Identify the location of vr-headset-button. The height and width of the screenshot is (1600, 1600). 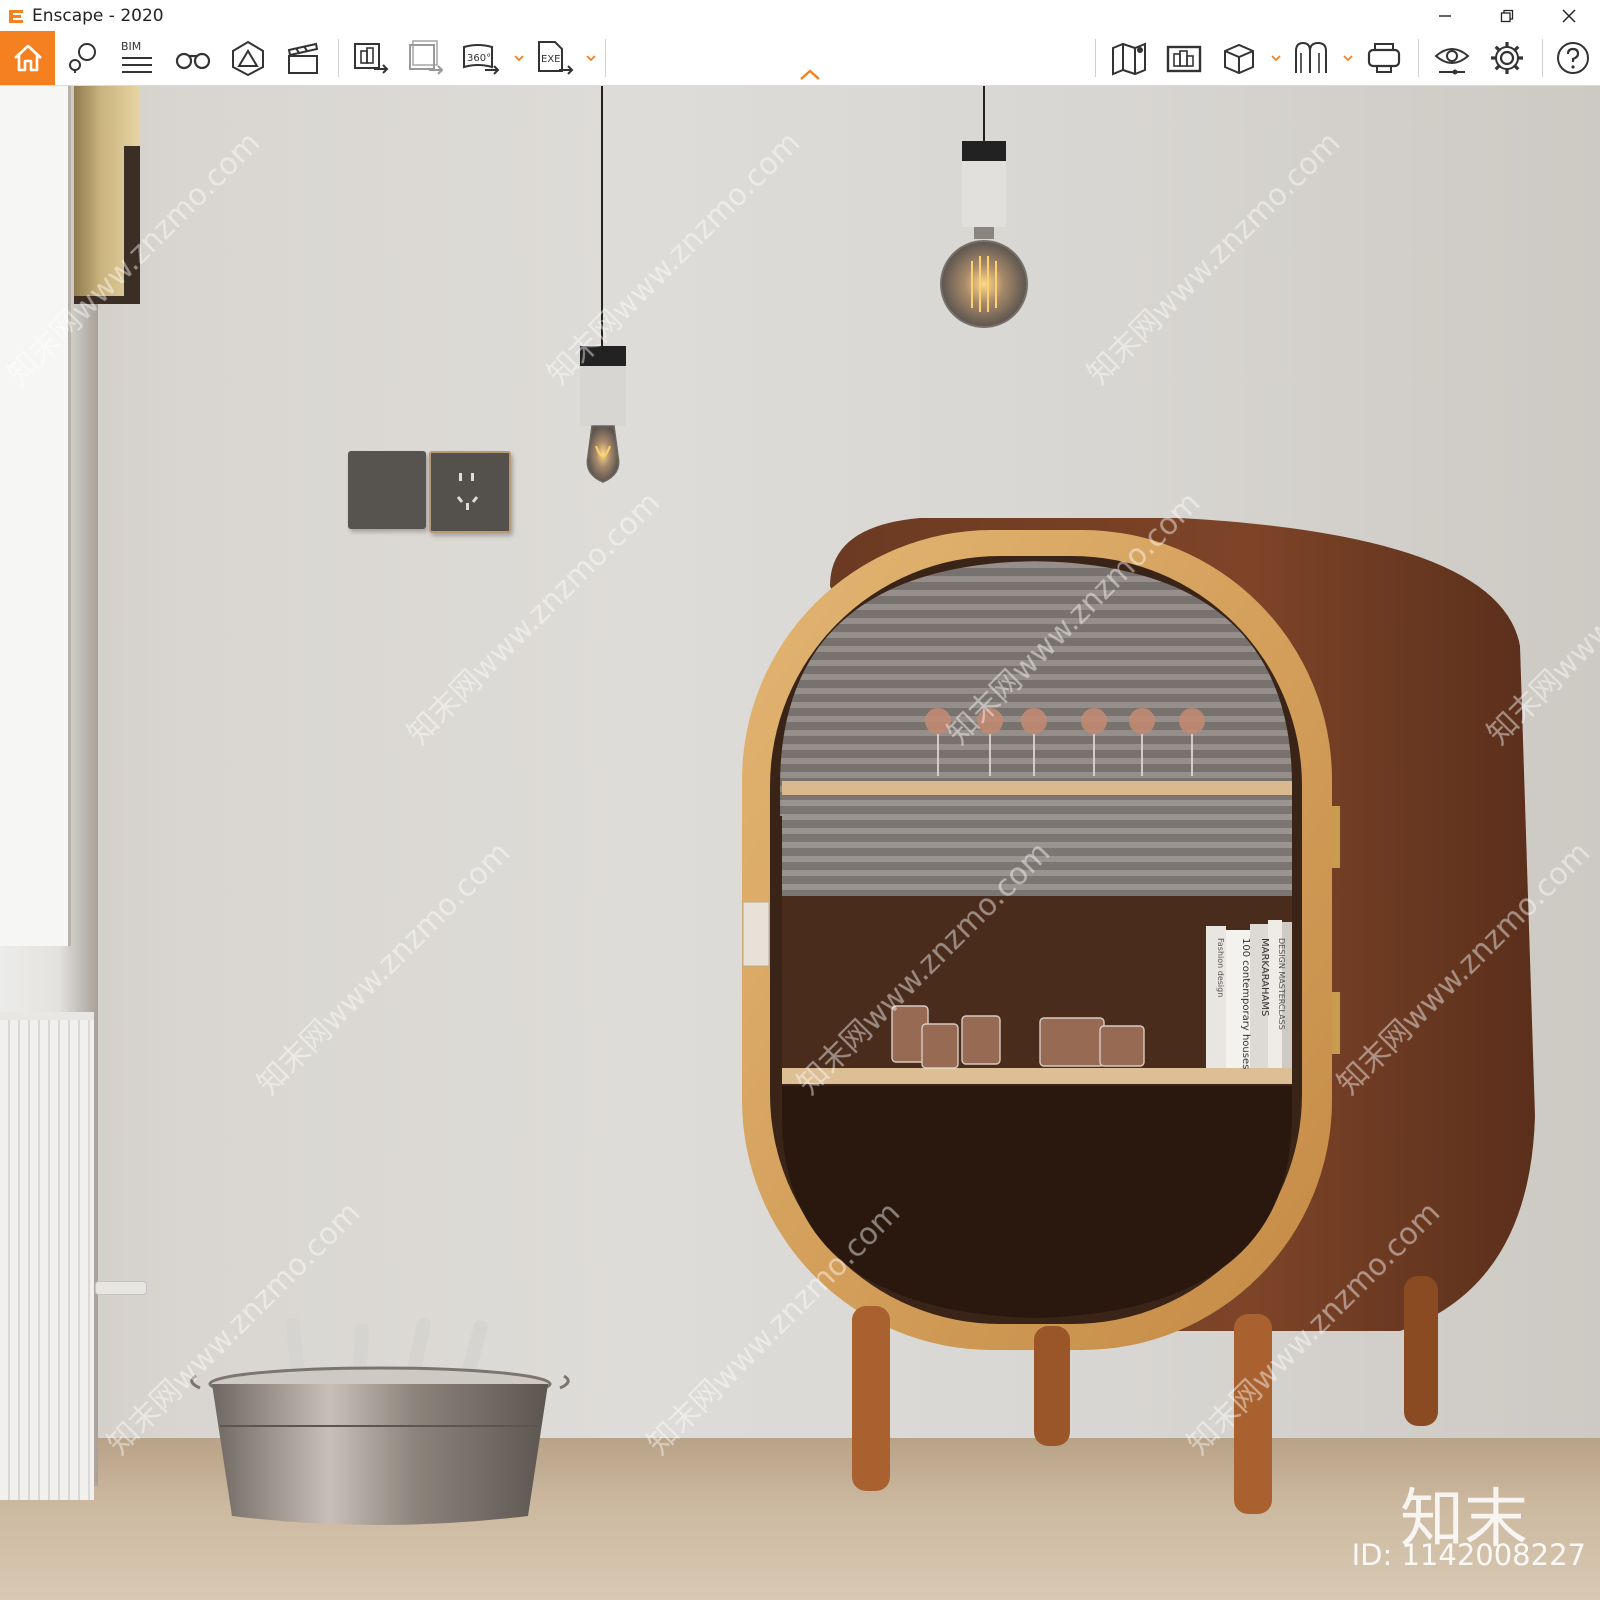
(1384, 58).